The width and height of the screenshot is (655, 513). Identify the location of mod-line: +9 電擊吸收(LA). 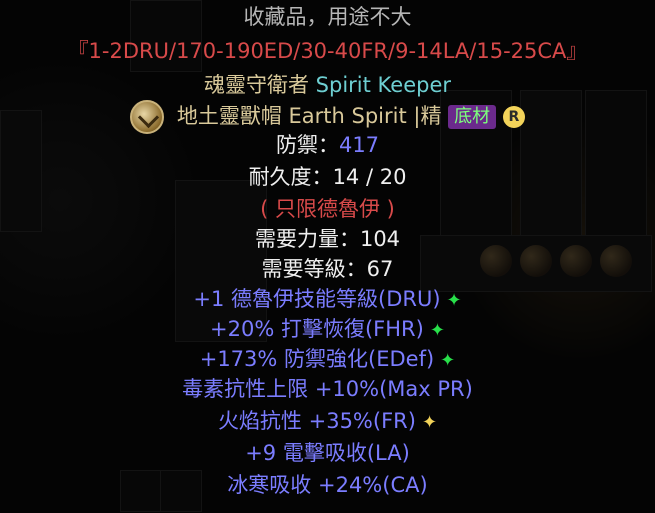
(327, 453).